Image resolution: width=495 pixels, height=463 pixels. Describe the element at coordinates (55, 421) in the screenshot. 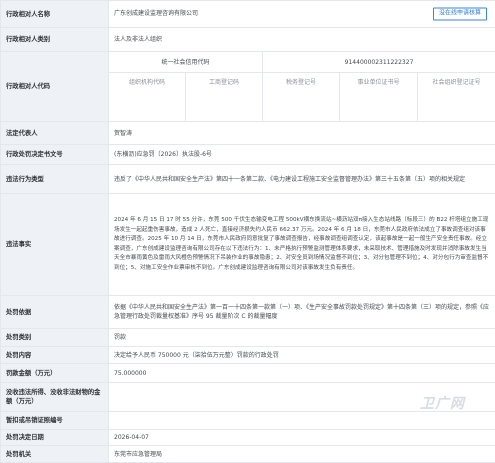

I see `suspend-label: 暂扣或吊销证照编号` at that location.